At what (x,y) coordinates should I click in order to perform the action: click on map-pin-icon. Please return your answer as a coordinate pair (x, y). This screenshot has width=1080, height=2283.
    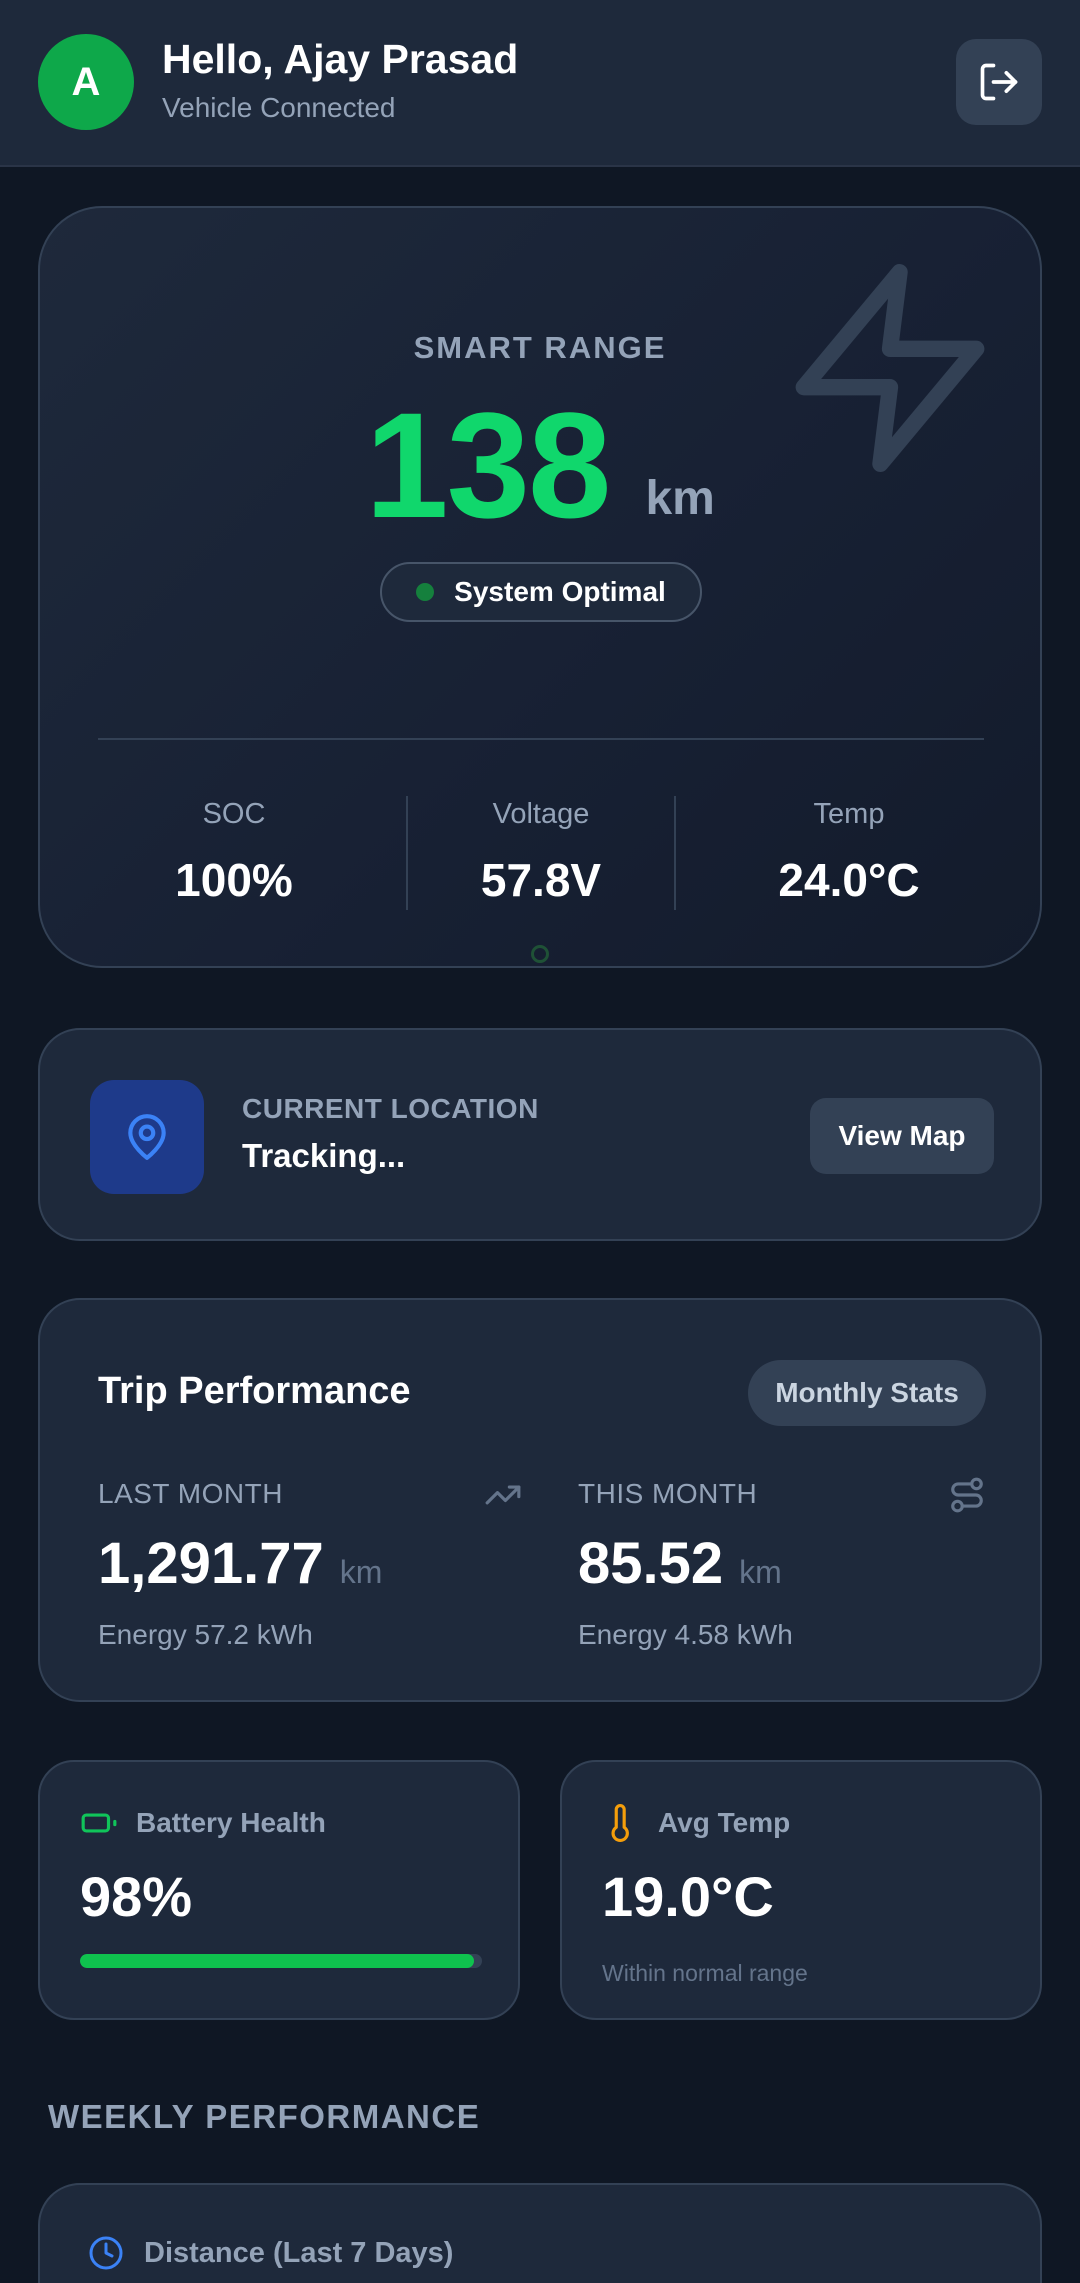
    Looking at the image, I should click on (147, 1137).